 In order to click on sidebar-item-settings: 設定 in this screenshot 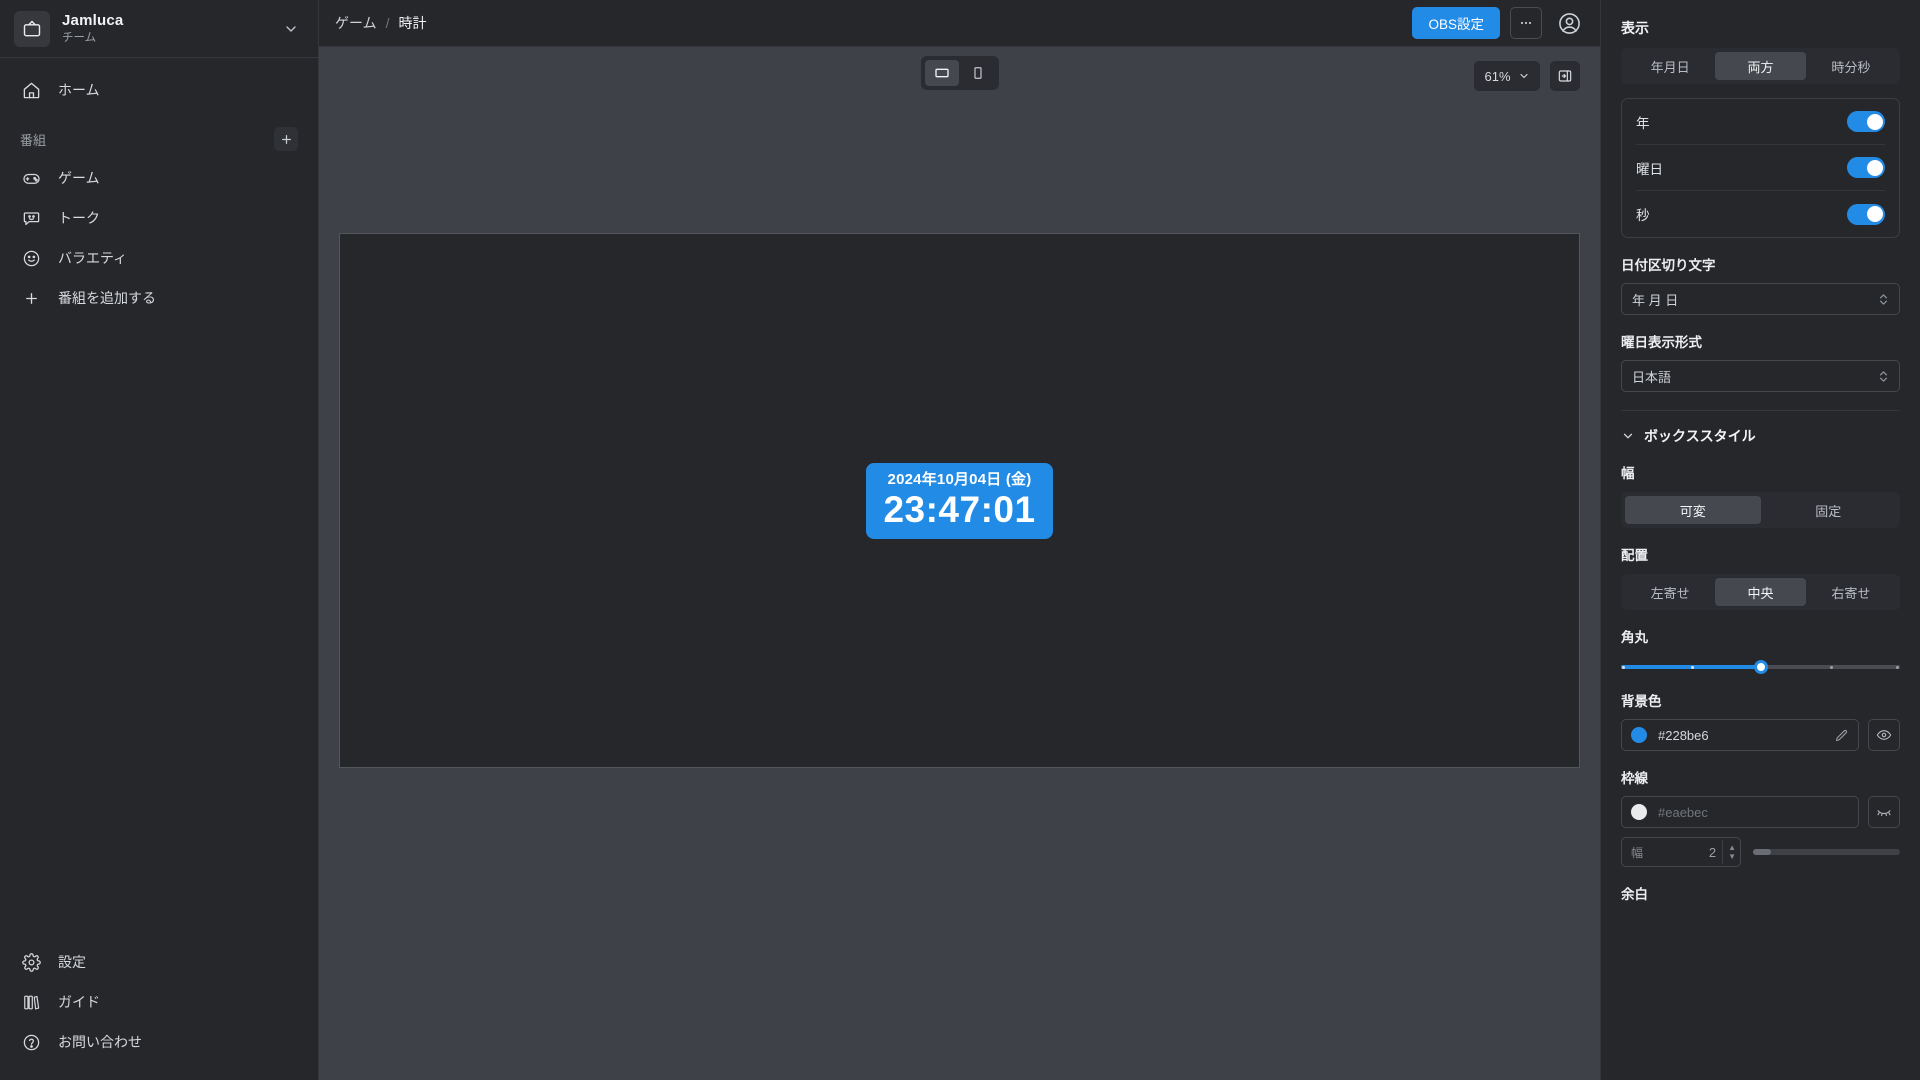, I will do `click(159, 962)`.